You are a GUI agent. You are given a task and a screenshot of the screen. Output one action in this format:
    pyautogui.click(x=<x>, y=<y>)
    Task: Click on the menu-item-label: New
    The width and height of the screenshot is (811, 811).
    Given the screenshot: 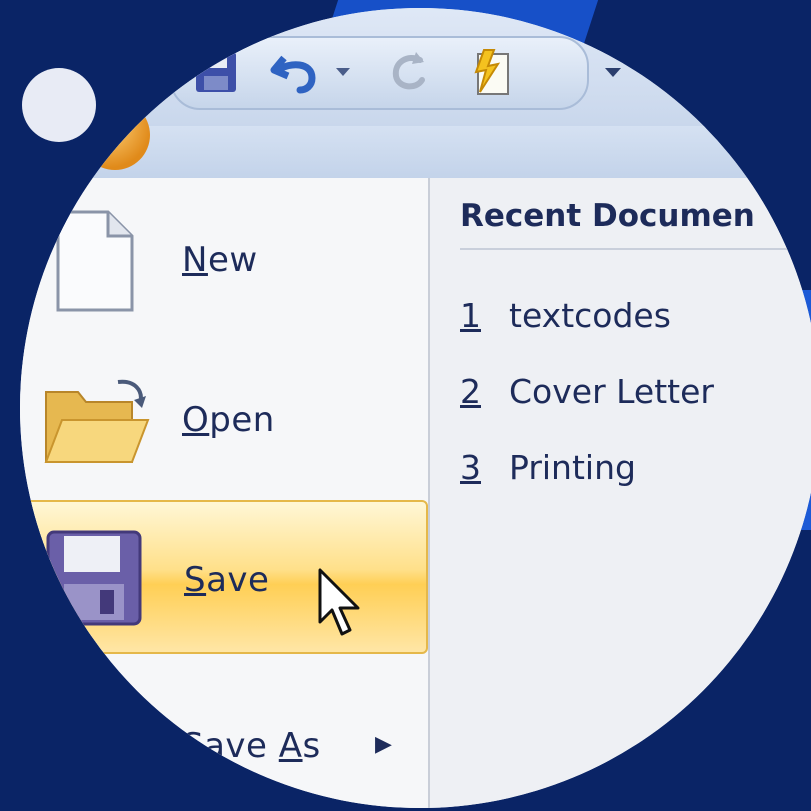 What is the action you would take?
    pyautogui.click(x=220, y=260)
    